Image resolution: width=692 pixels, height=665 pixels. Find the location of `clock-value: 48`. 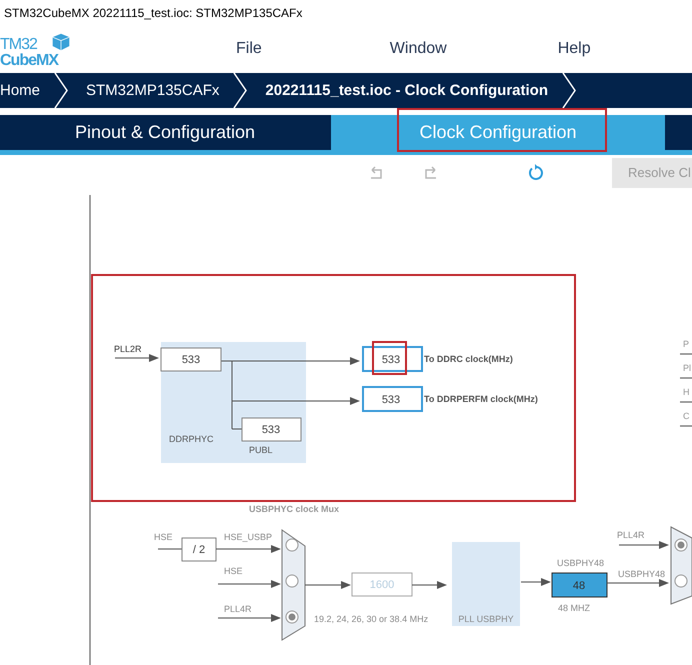

clock-value: 48 is located at coordinates (579, 586).